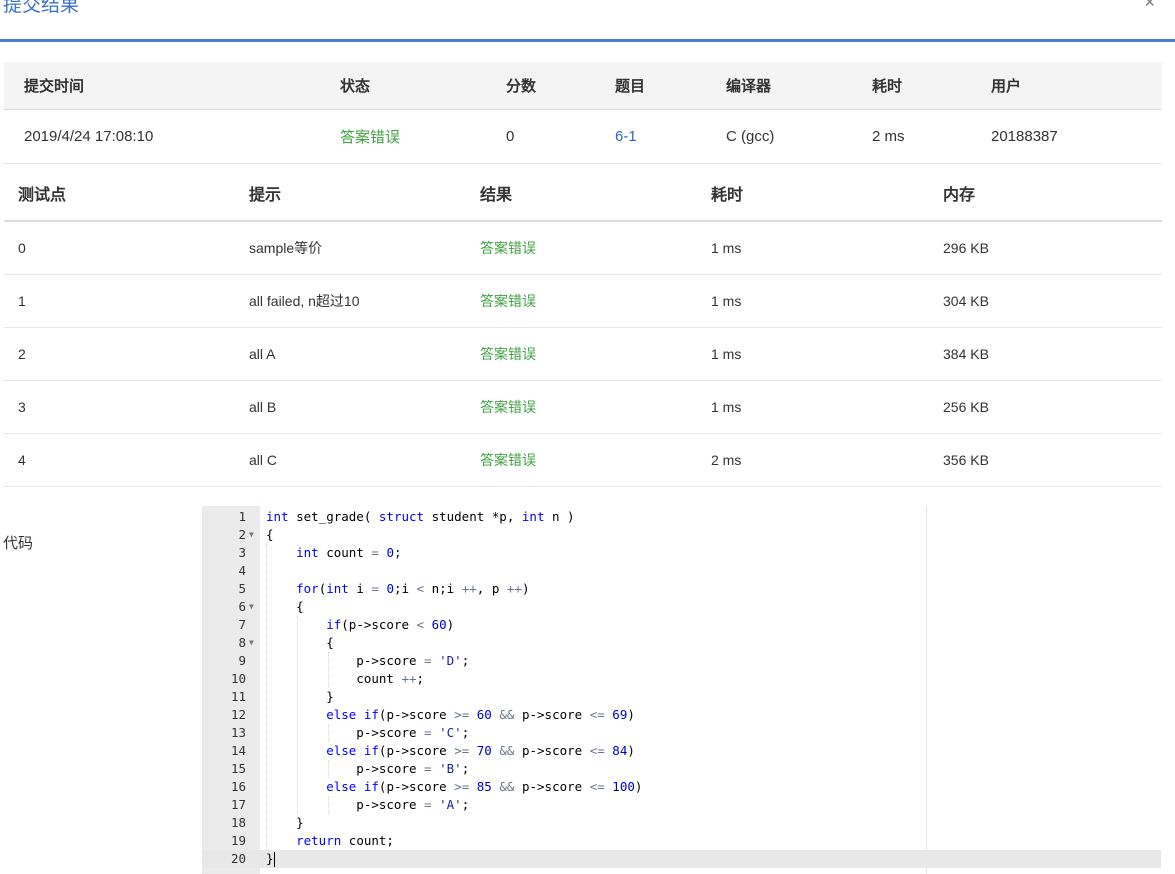  I want to click on line-number: 3, so click(242, 552).